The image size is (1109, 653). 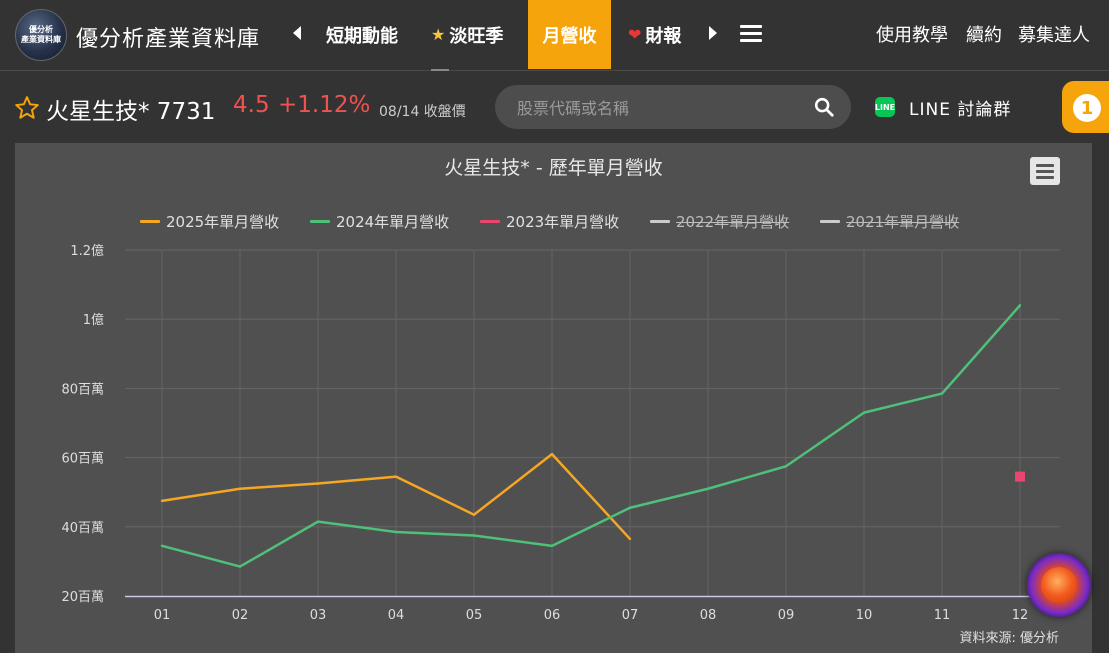 I want to click on x-tick-label: 05, so click(x=474, y=615).